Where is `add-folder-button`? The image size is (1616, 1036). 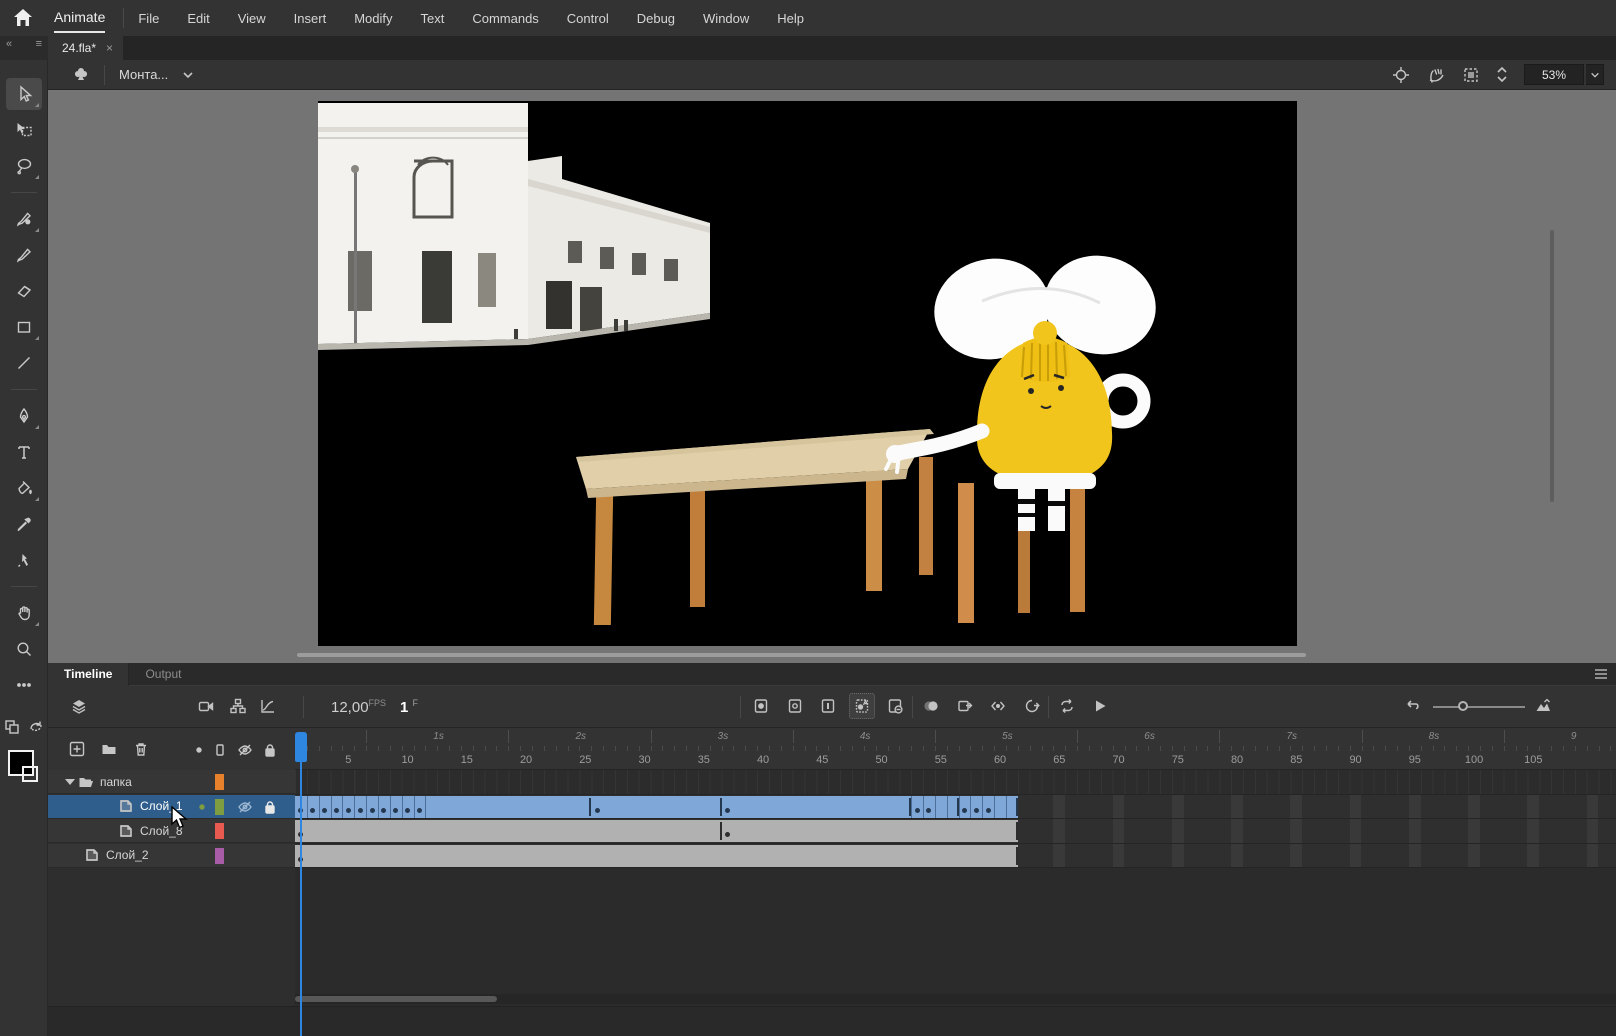
add-folder-button is located at coordinates (109, 749).